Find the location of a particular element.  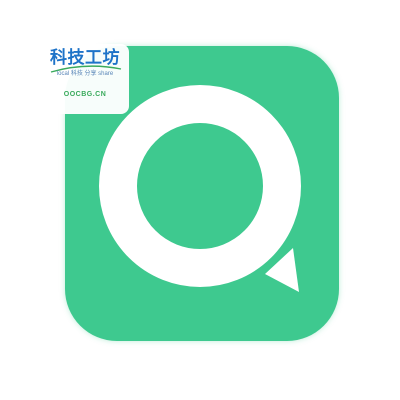

watermark-subtitle: local 科技 分享 share is located at coordinates (85, 74).